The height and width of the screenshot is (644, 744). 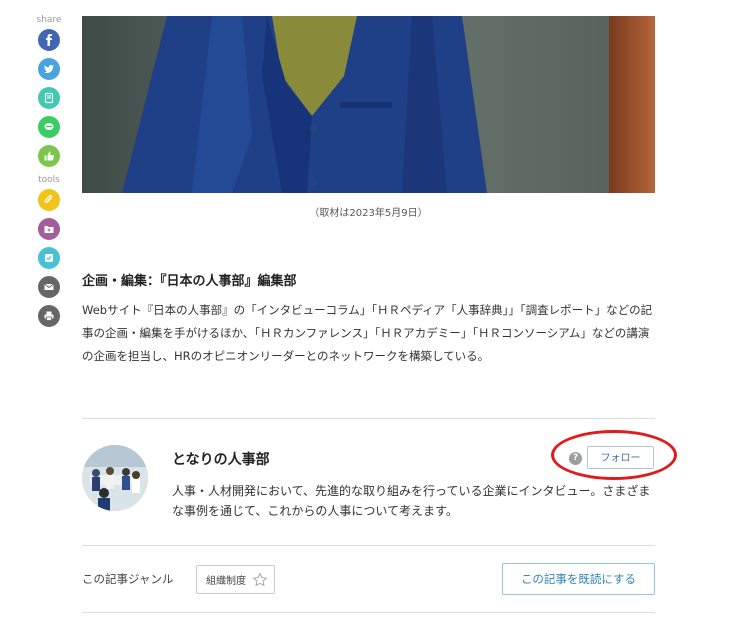 What do you see at coordinates (49, 127) in the screenshot?
I see `line-icon` at bounding box center [49, 127].